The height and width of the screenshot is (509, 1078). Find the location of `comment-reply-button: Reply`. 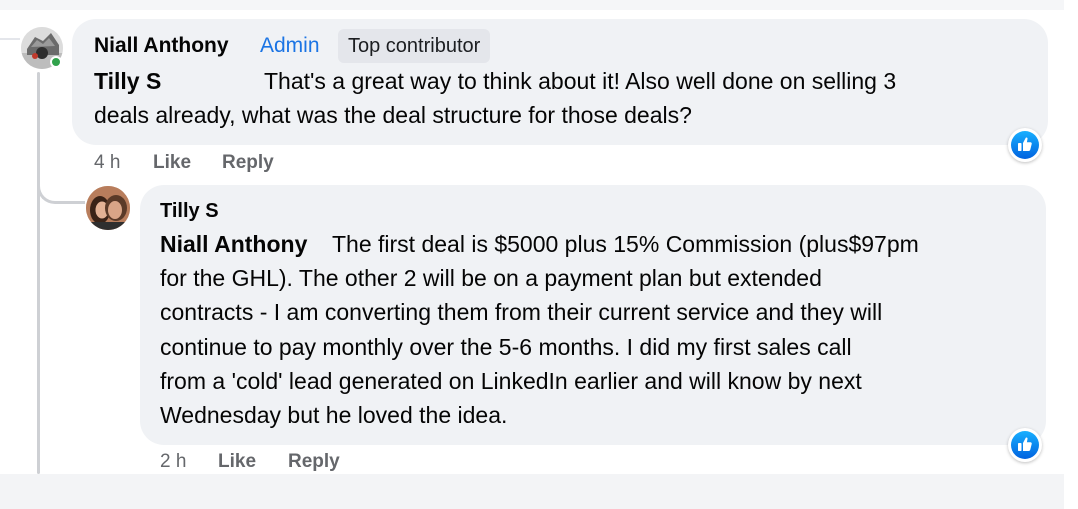

comment-reply-button: Reply is located at coordinates (248, 163).